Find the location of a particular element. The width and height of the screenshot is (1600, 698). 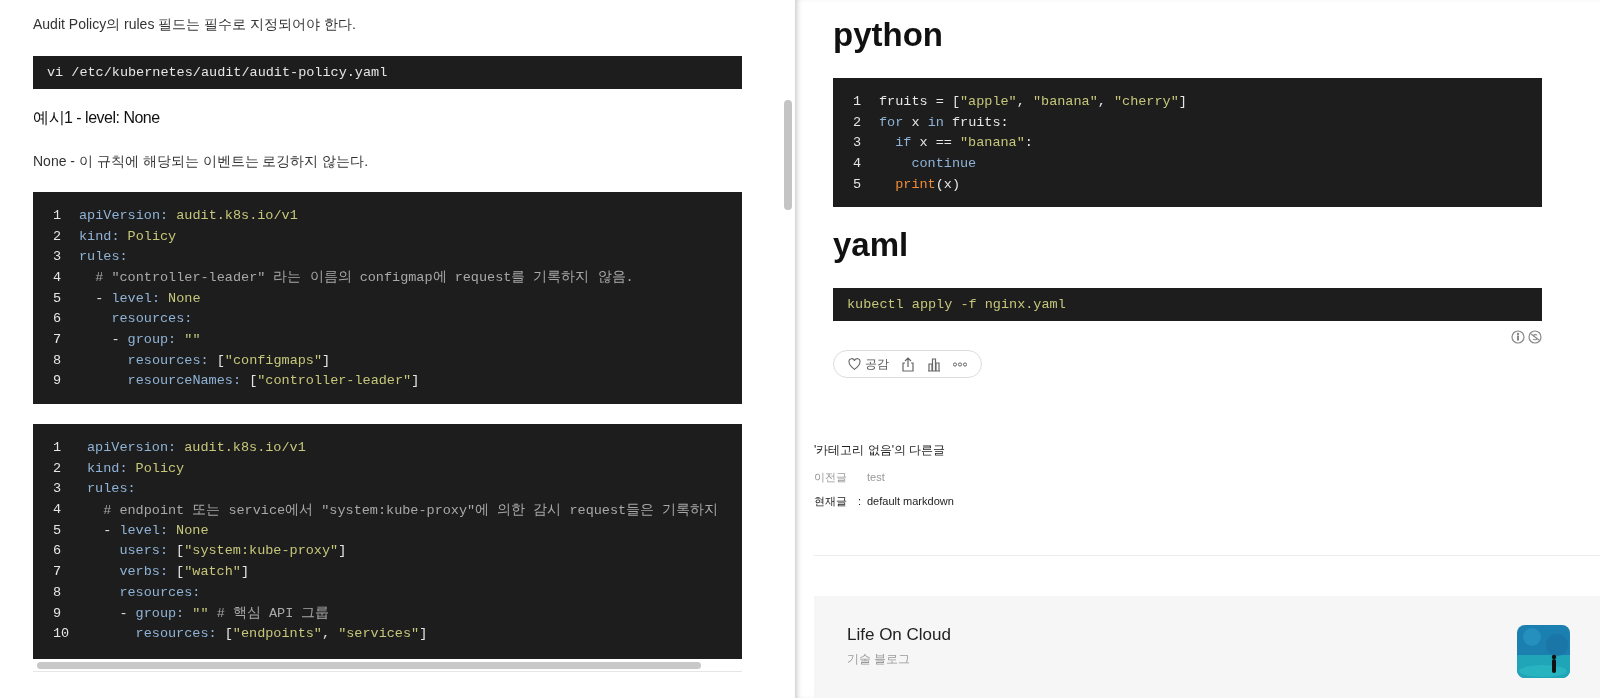

example-heading: 예시1 - level: None is located at coordinates (97, 118).